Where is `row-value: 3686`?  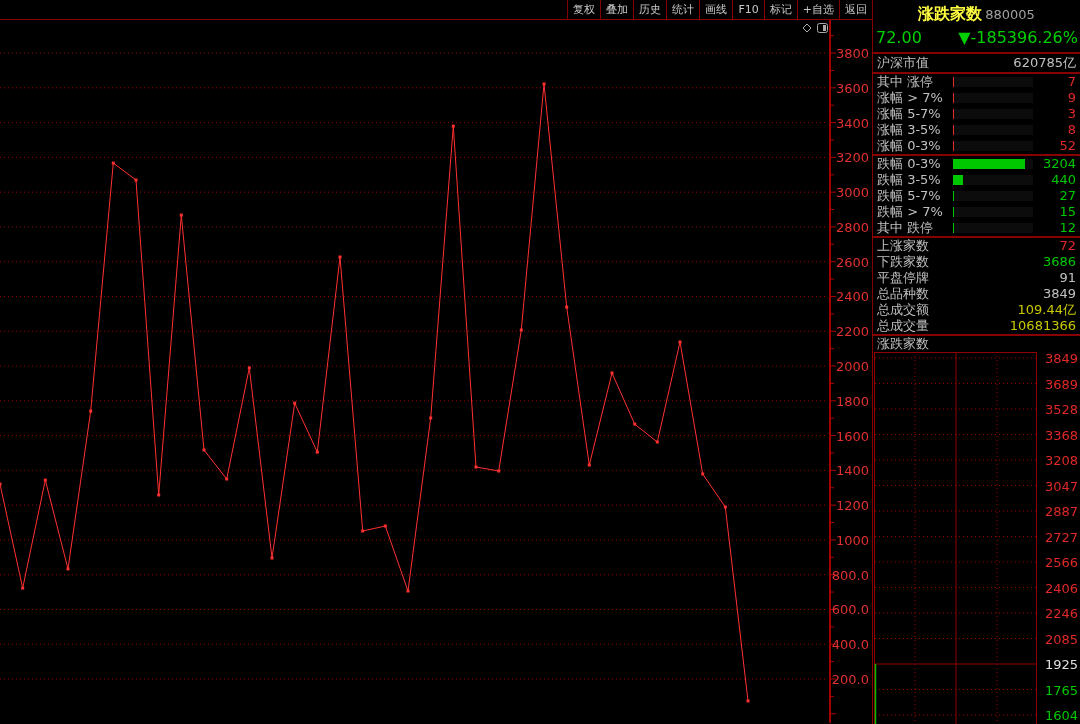 row-value: 3686 is located at coordinates (1058, 262).